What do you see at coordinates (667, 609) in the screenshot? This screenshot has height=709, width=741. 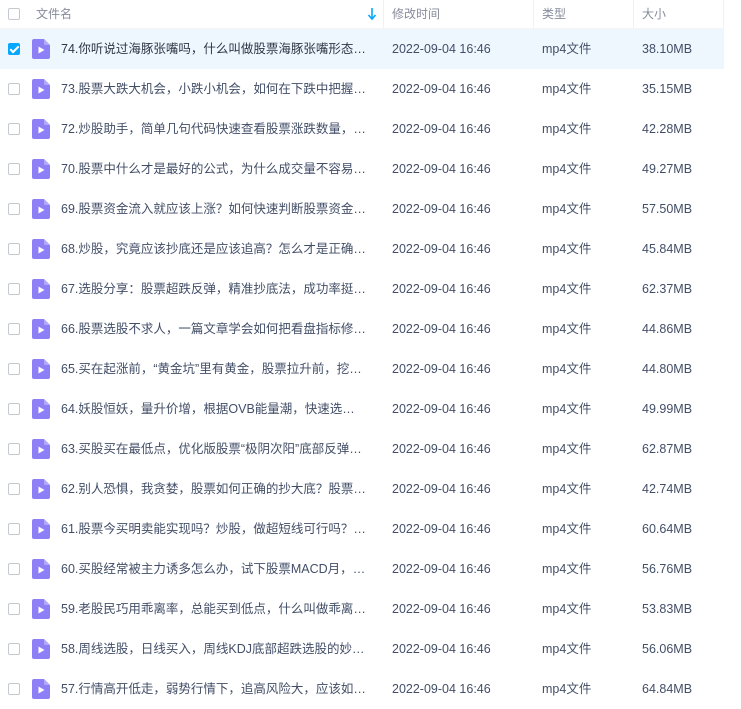 I see `file-size: 53.83MB` at bounding box center [667, 609].